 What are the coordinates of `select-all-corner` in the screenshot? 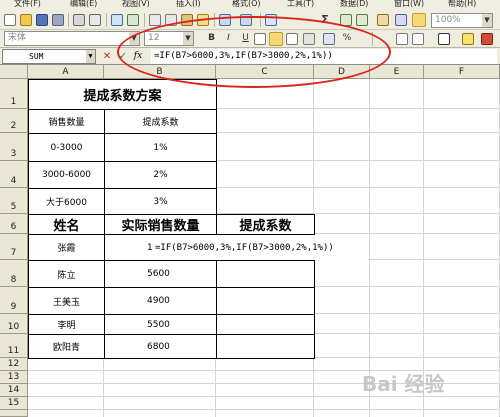 It's located at (14, 72).